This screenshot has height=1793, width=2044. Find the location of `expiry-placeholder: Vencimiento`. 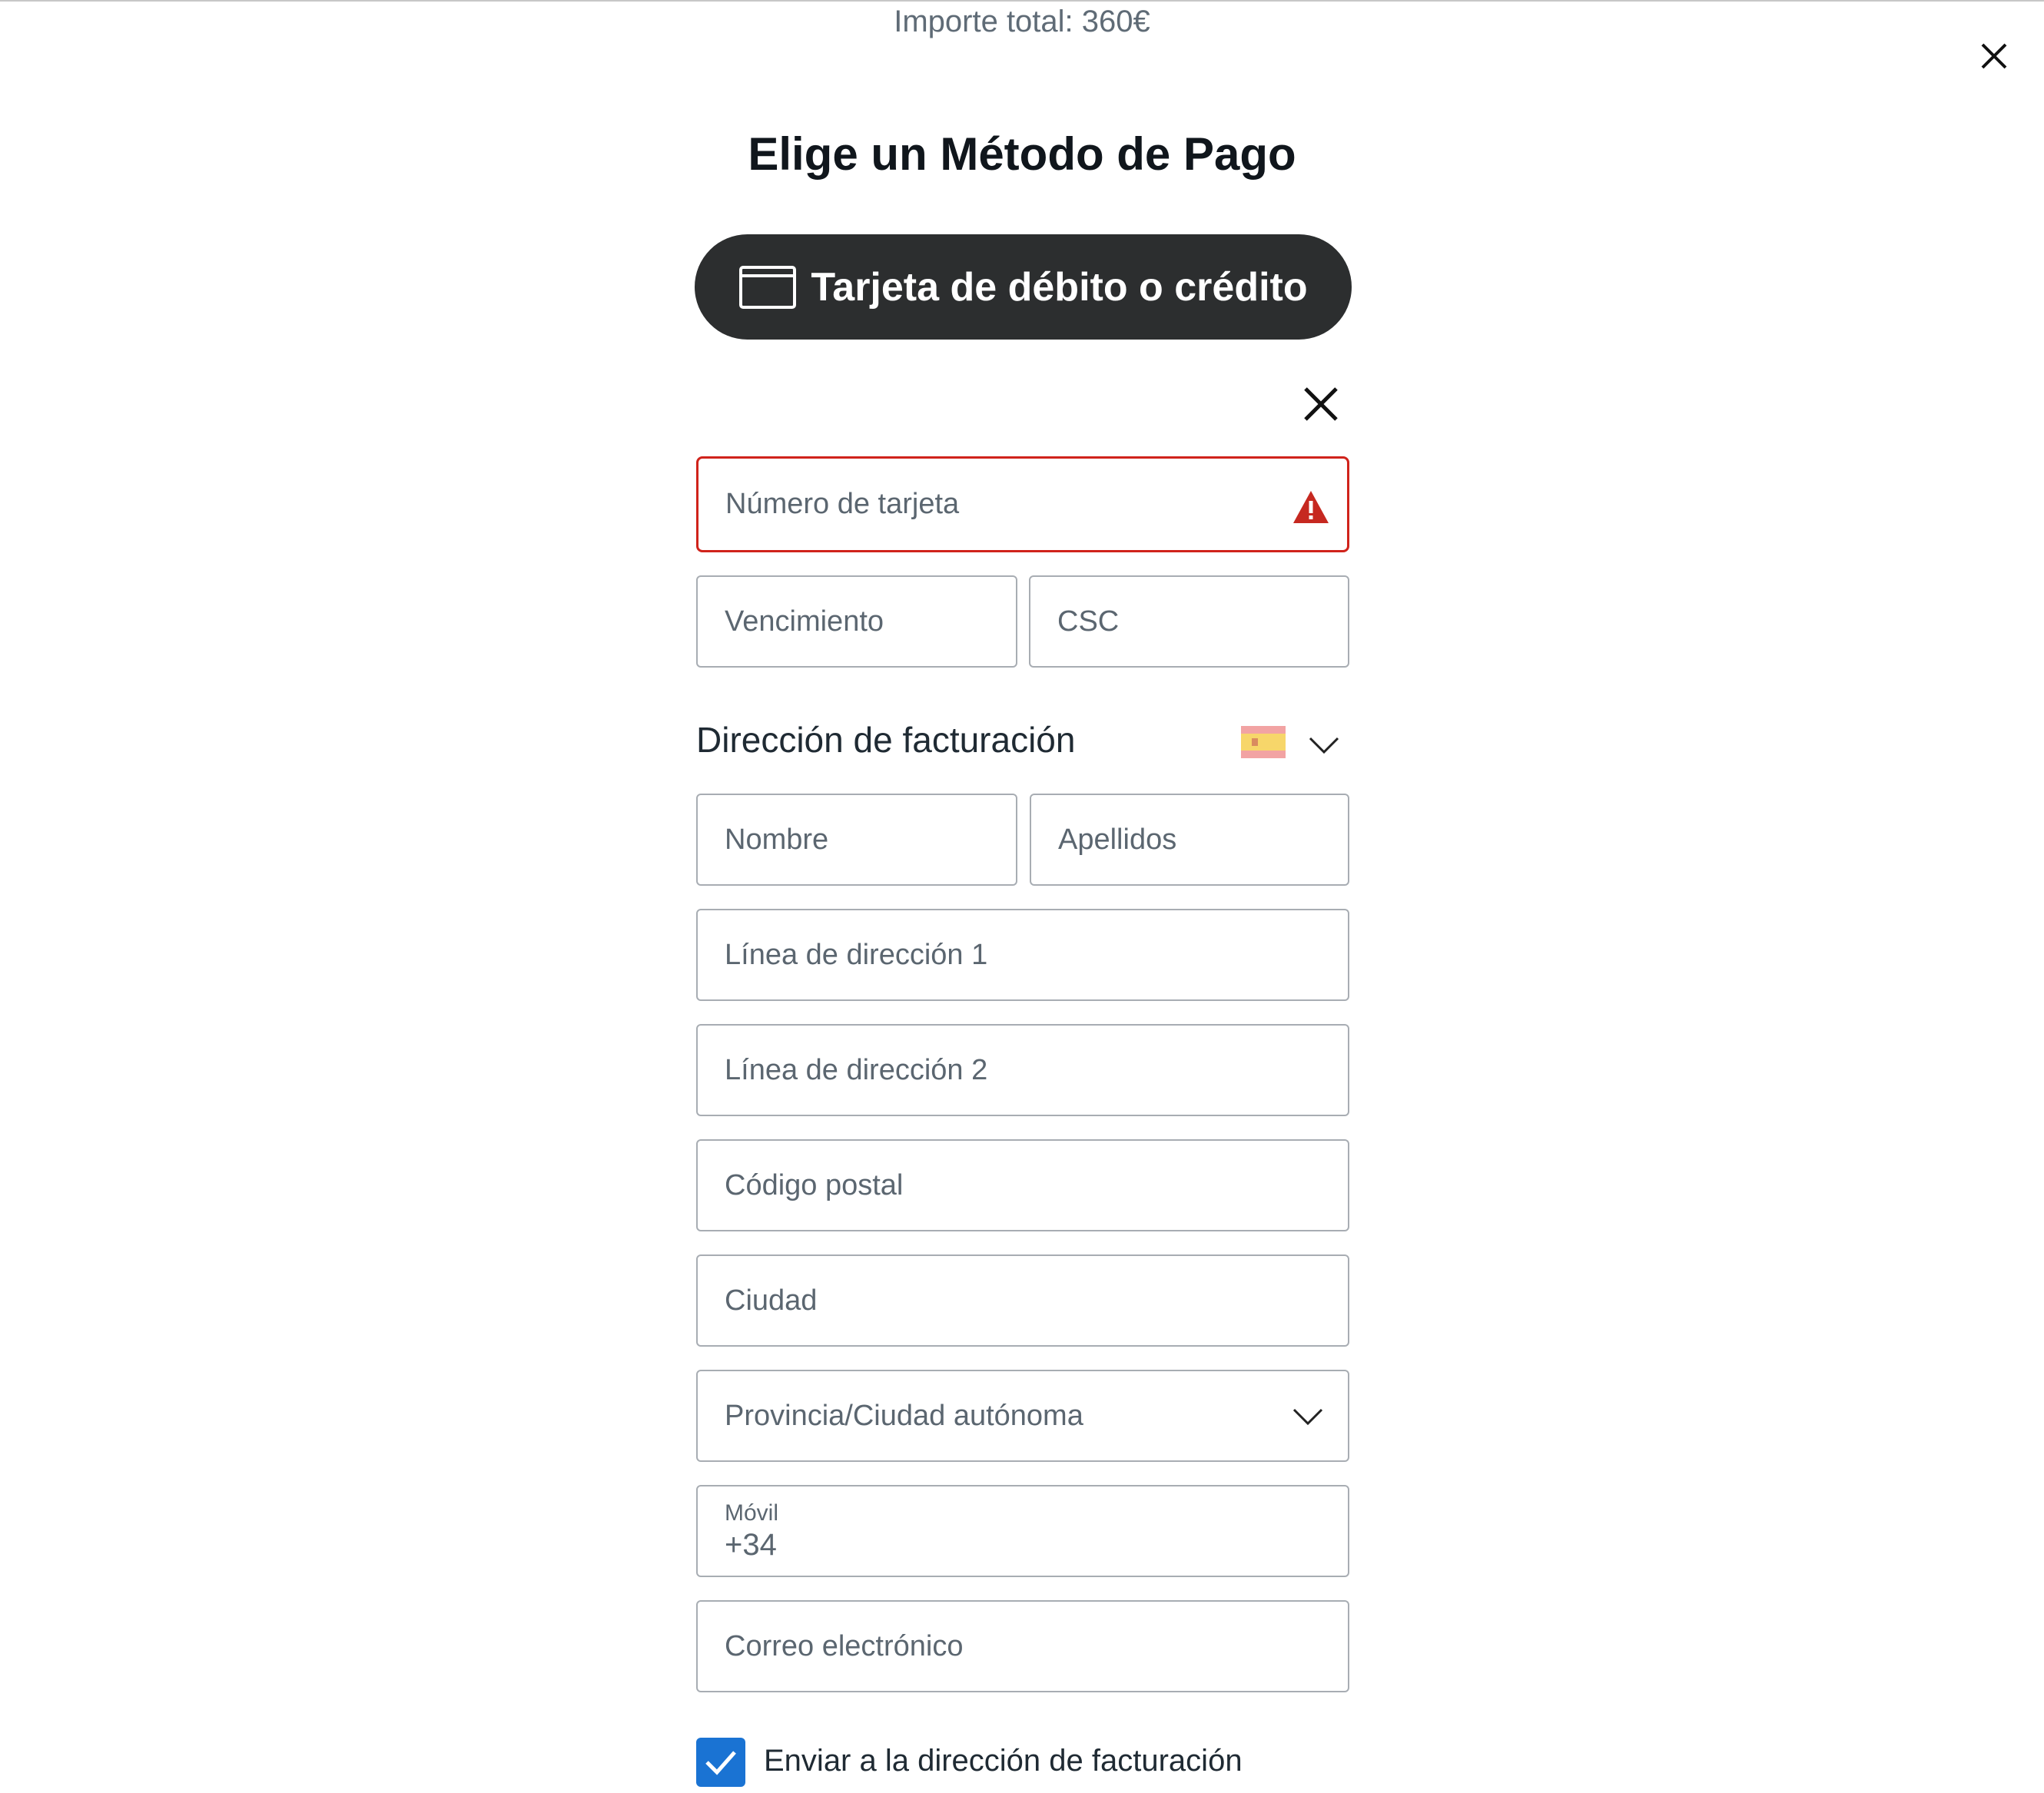

expiry-placeholder: Vencimiento is located at coordinates (804, 621).